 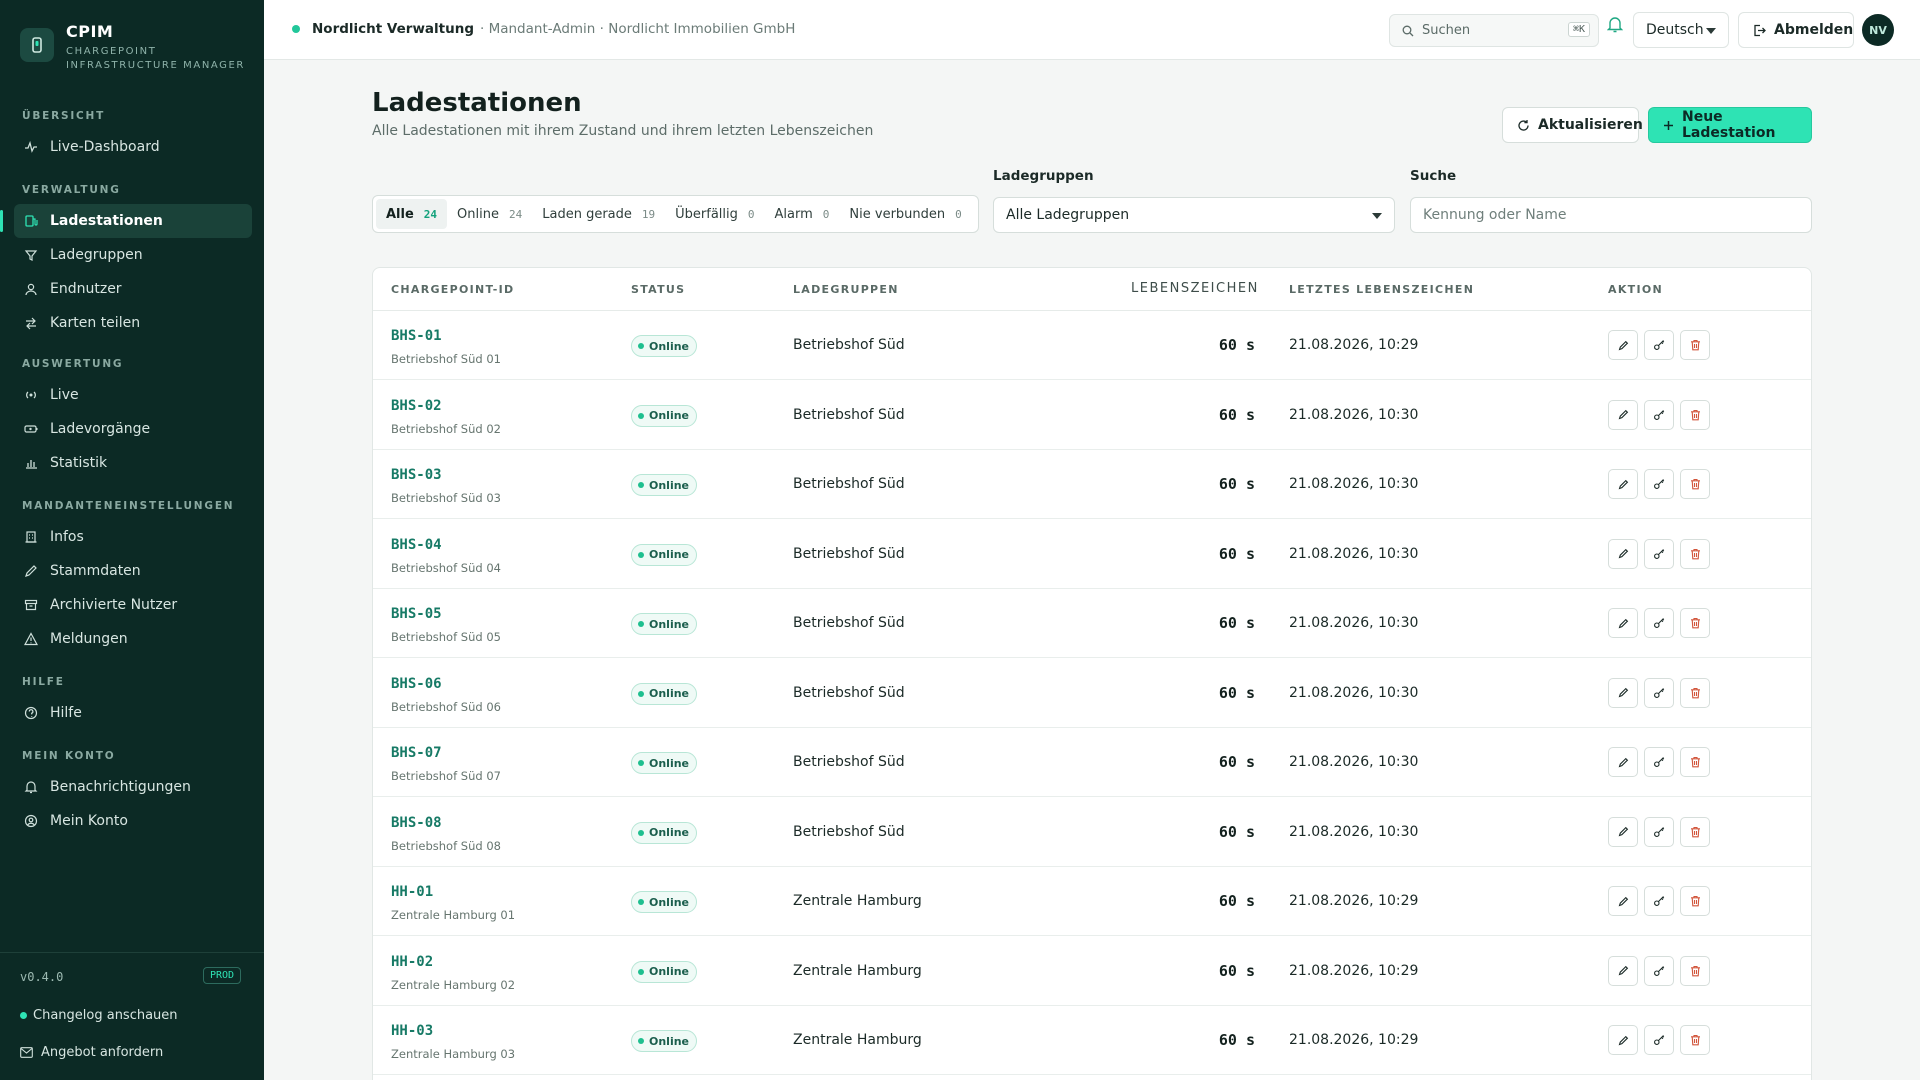 I want to click on filter-tab-label: Online, so click(x=478, y=214).